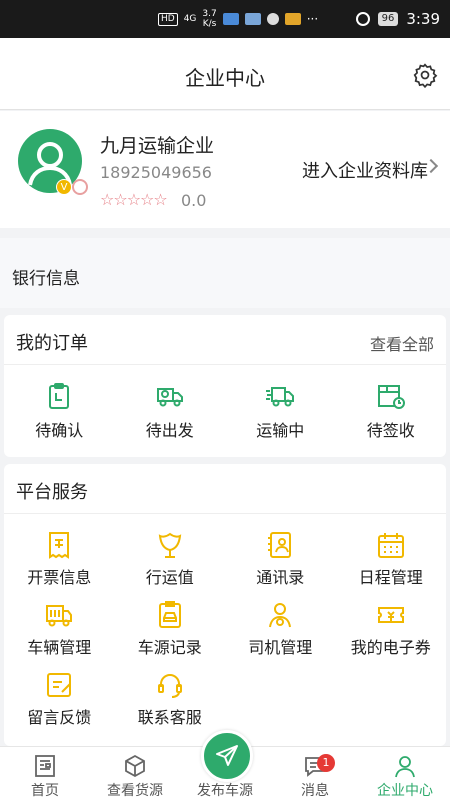  What do you see at coordinates (45, 766) in the screenshot?
I see `newspaper-icon` at bounding box center [45, 766].